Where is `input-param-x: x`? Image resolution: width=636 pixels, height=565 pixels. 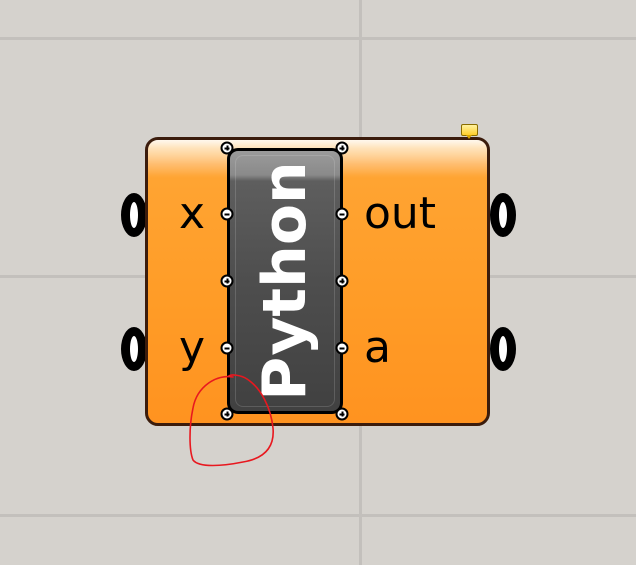 input-param-x: x is located at coordinates (192, 214).